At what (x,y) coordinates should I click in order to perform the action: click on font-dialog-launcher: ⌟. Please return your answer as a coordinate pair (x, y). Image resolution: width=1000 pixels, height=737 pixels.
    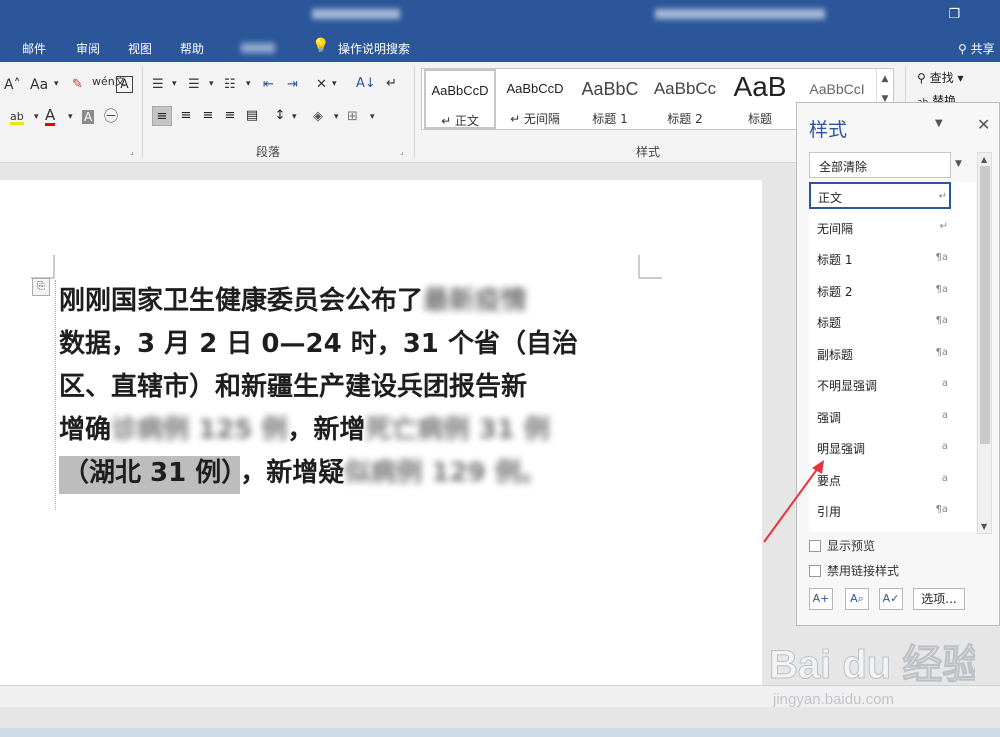
    Looking at the image, I should click on (132, 151).